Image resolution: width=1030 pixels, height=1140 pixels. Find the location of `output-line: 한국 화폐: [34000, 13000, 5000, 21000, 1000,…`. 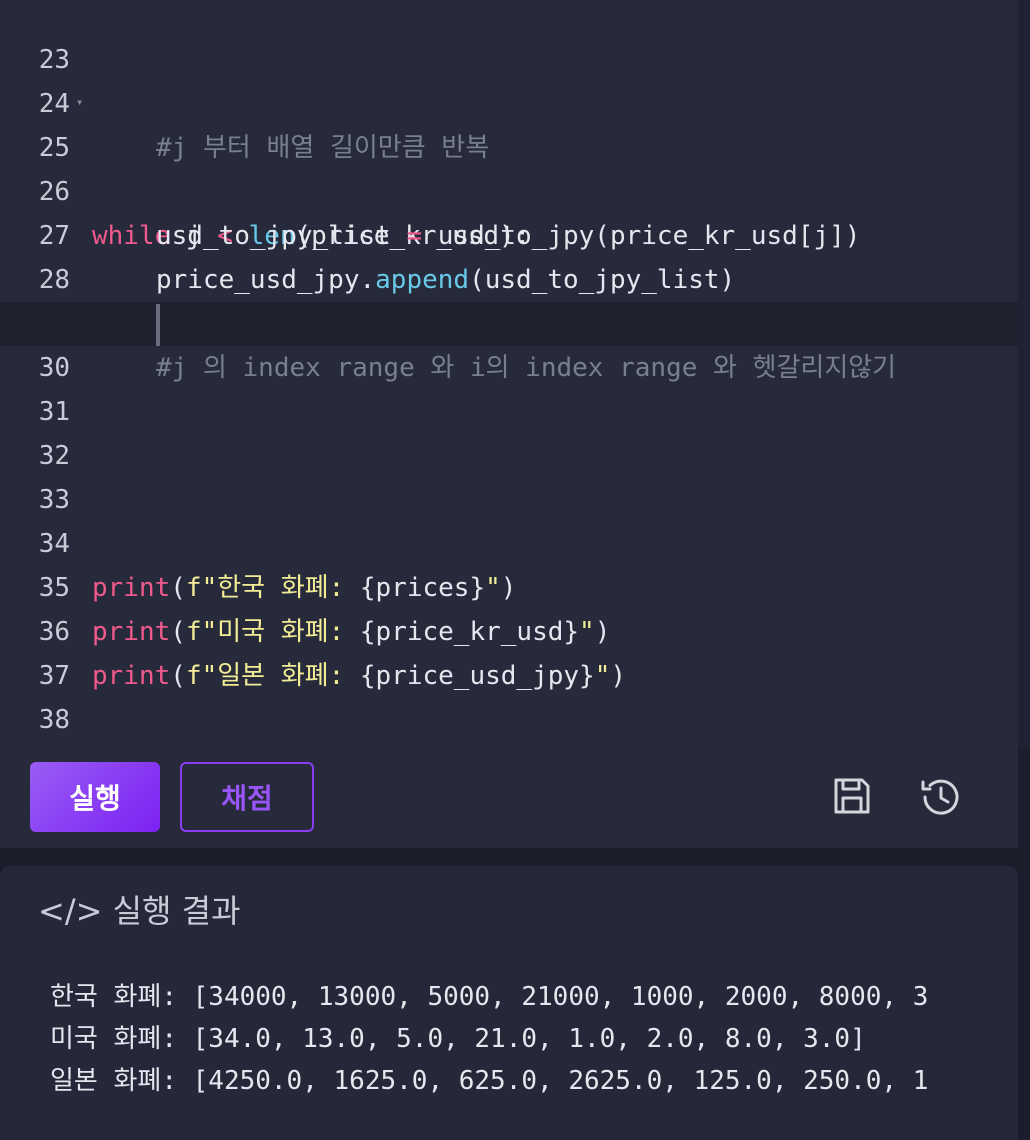

output-line: 한국 화폐: [34000, 13000, 5000, 21000, 1000,… is located at coordinates (489, 997).